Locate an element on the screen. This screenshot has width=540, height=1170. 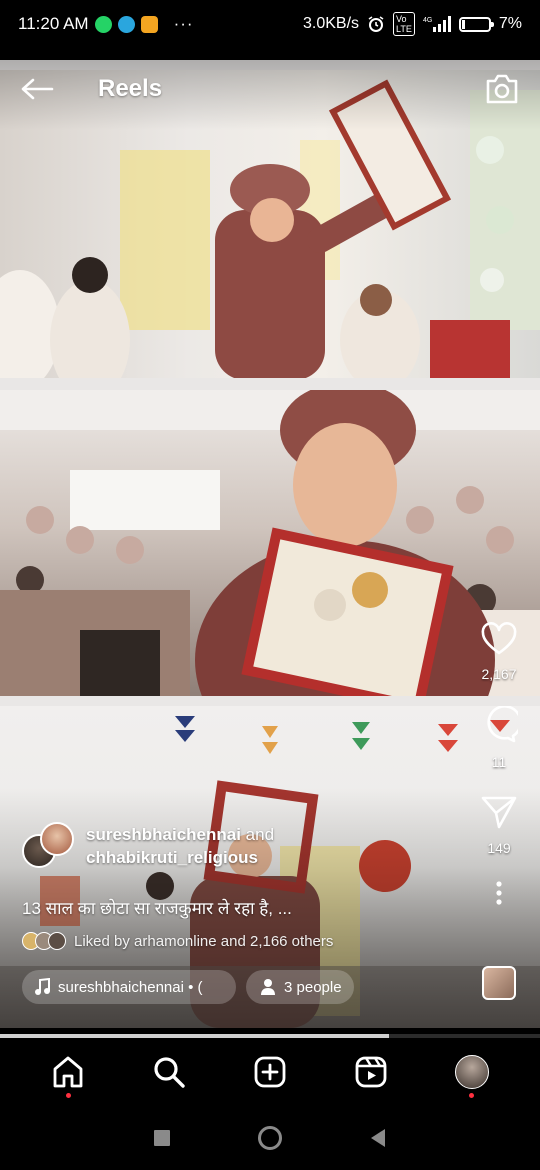
nav-profile is located at coordinates (472, 1072).